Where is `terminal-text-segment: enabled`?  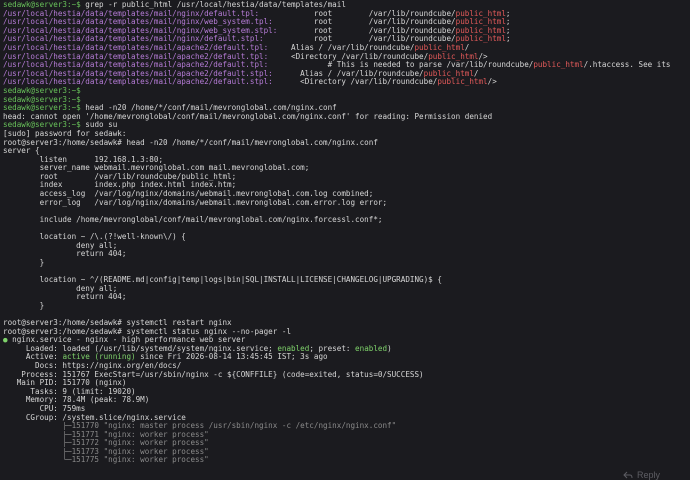
terminal-text-segment: enabled is located at coordinates (371, 348).